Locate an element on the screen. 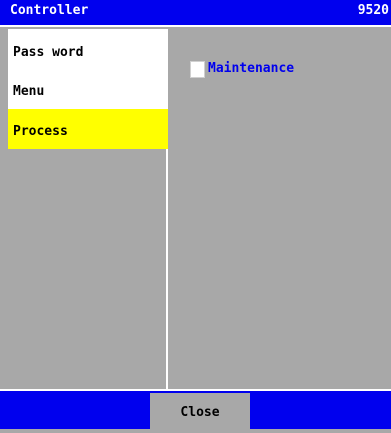  controller-code: 9520 is located at coordinates (373, 10).